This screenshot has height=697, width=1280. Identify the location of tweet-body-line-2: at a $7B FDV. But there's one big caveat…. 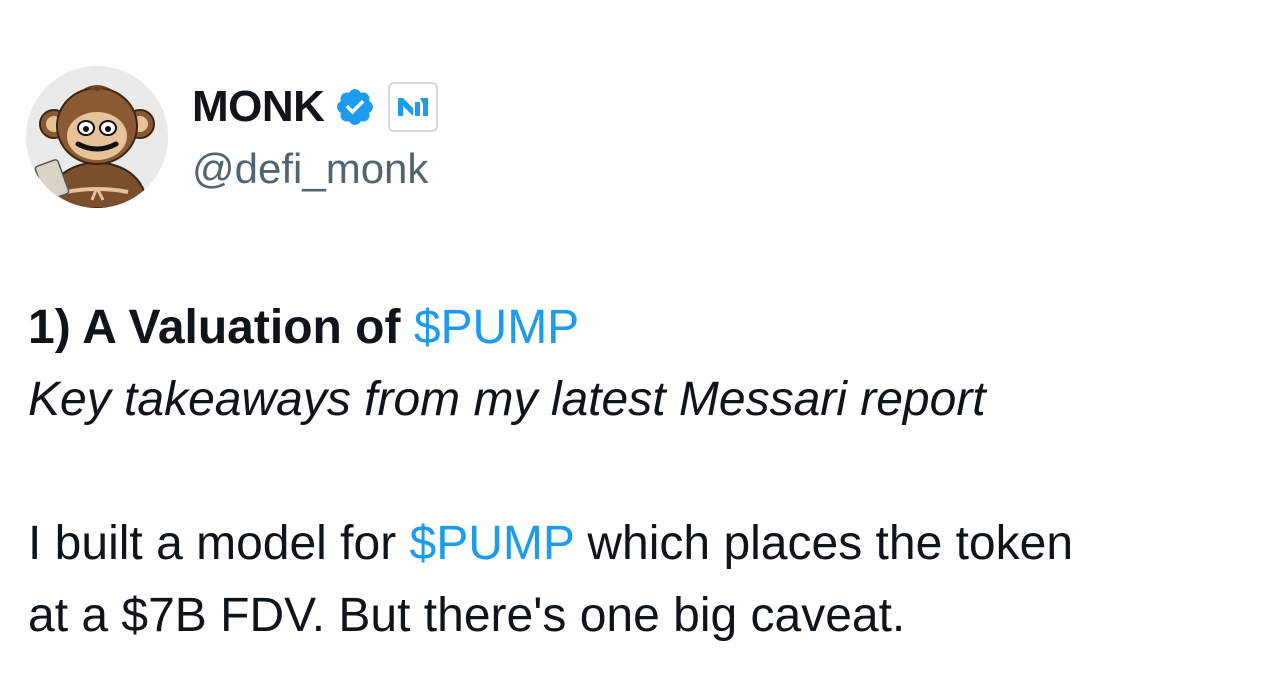
(467, 615).